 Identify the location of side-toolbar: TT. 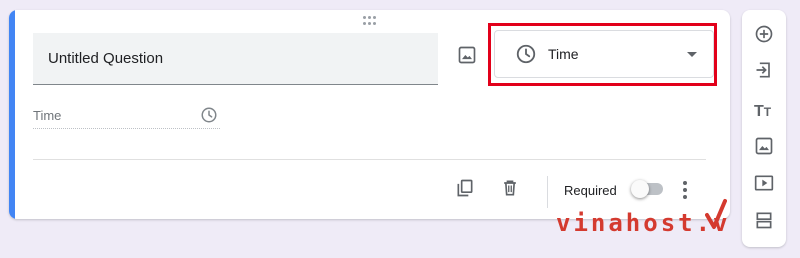
(764, 128).